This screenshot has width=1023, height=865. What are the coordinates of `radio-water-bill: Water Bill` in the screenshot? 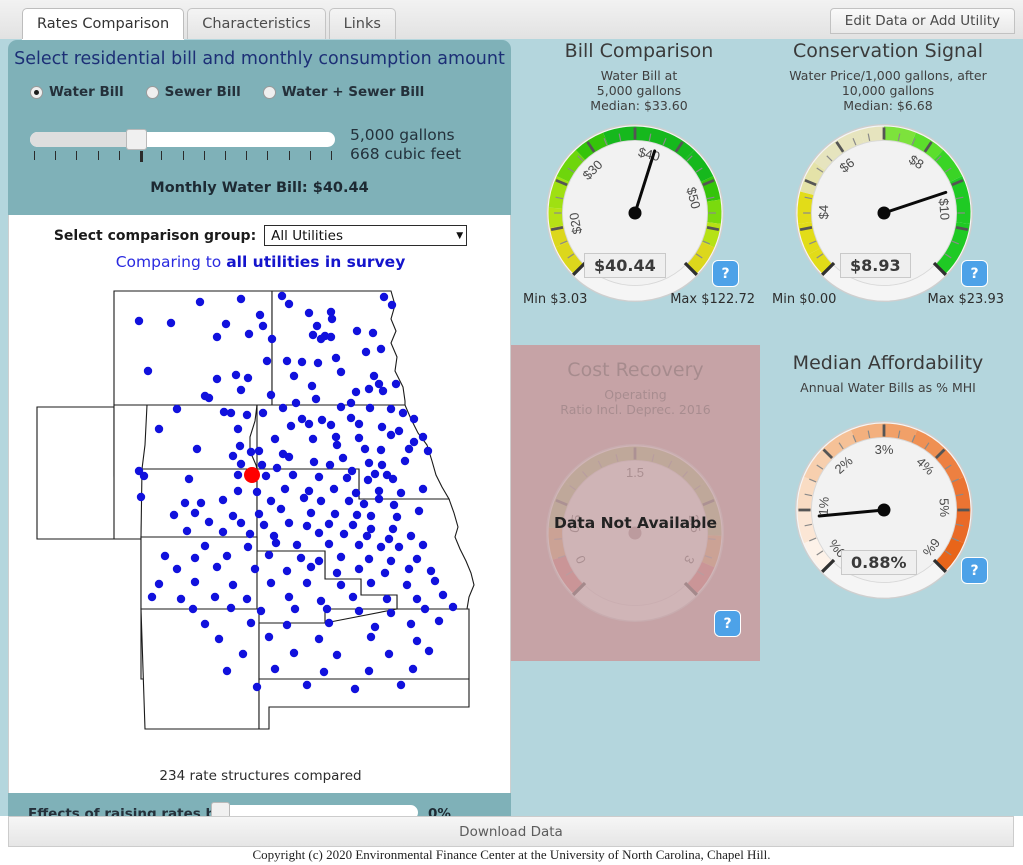 It's located at (77, 92).